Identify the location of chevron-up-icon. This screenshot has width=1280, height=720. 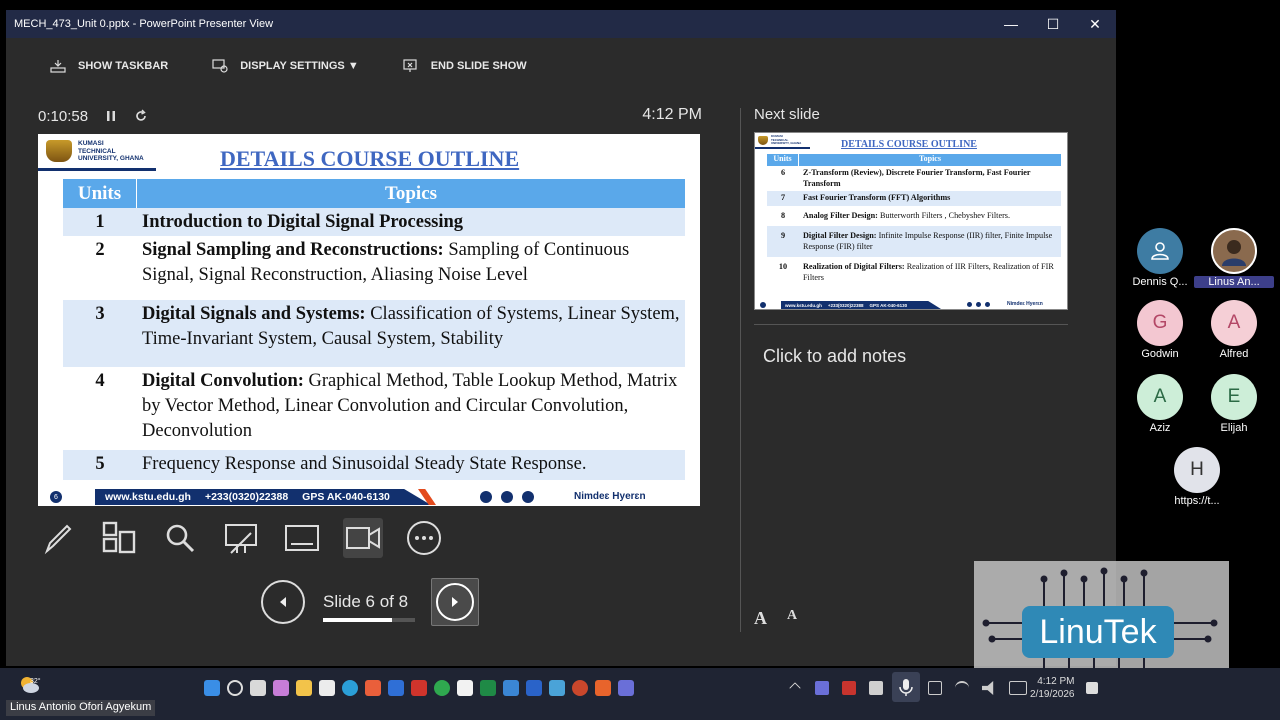
(795, 688).